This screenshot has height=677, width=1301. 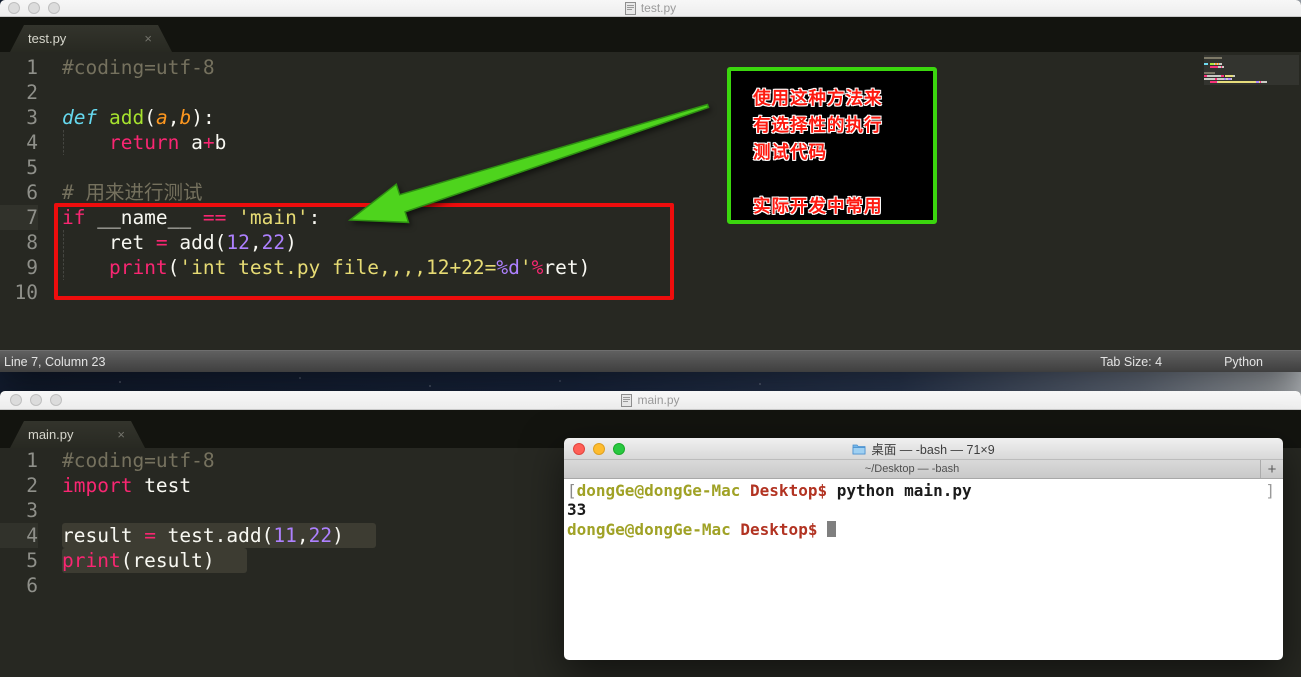 I want to click on code-text: print(result), so click(x=154, y=560).